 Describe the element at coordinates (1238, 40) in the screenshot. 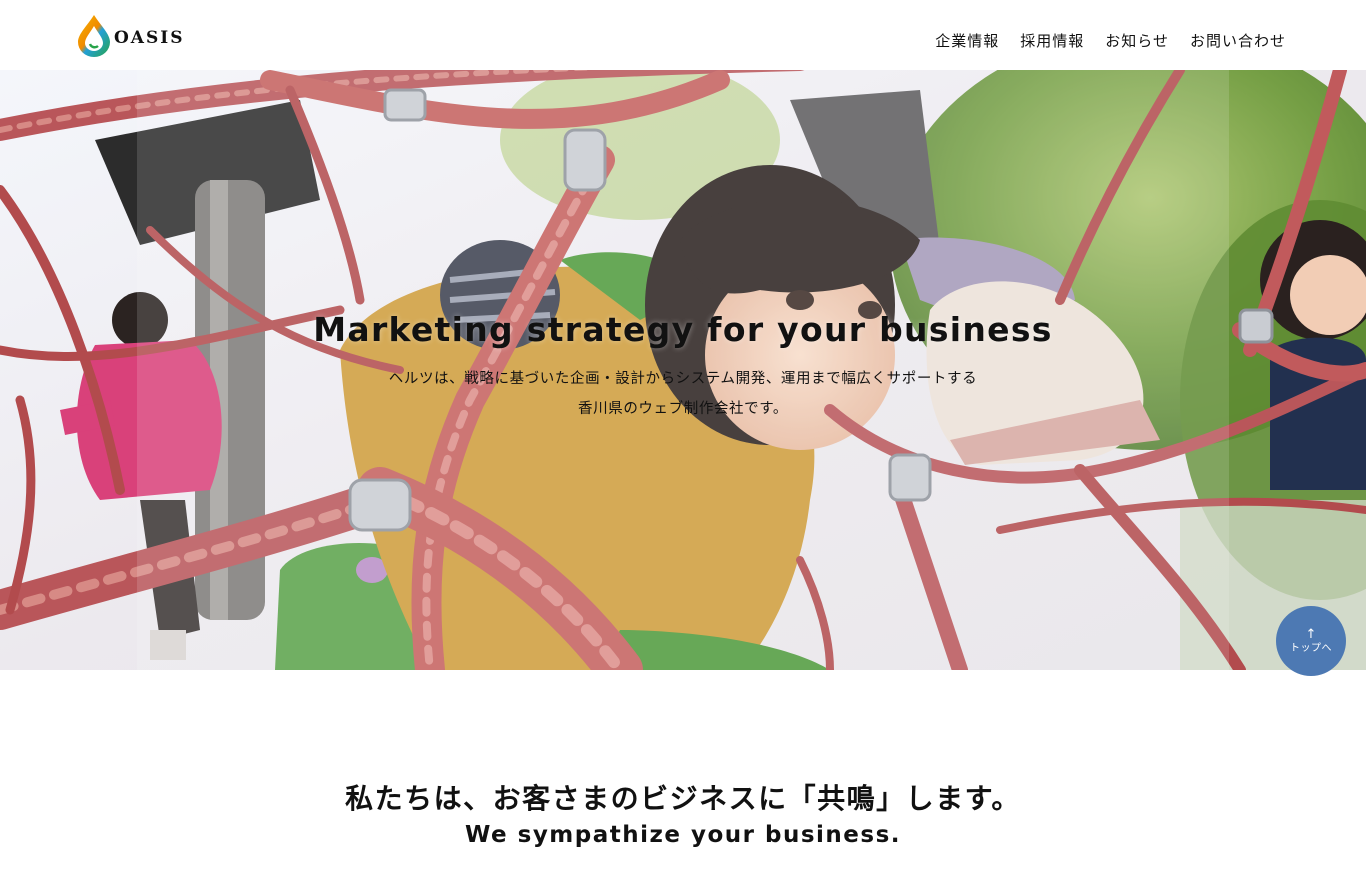

I see `nav-contact: お問い合わせ` at that location.